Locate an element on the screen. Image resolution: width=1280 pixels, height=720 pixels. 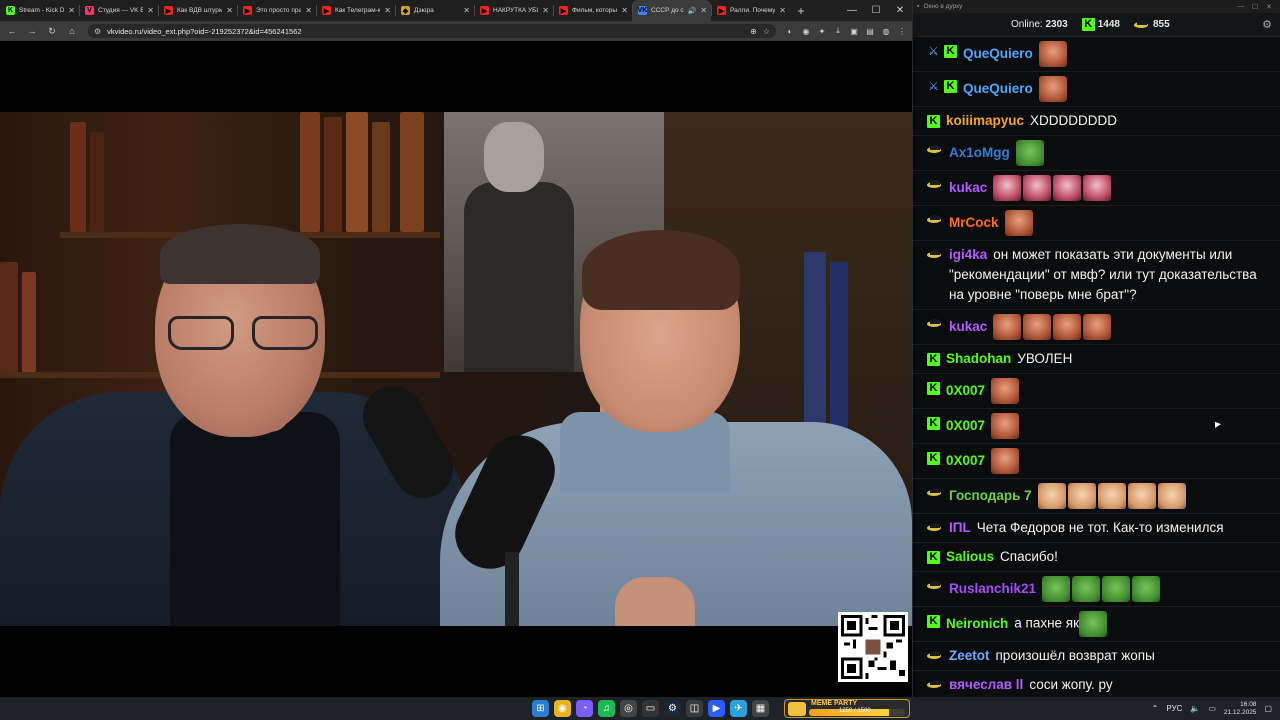
clock: 16:08 21.12.2025 is located at coordinates (1240, 709).